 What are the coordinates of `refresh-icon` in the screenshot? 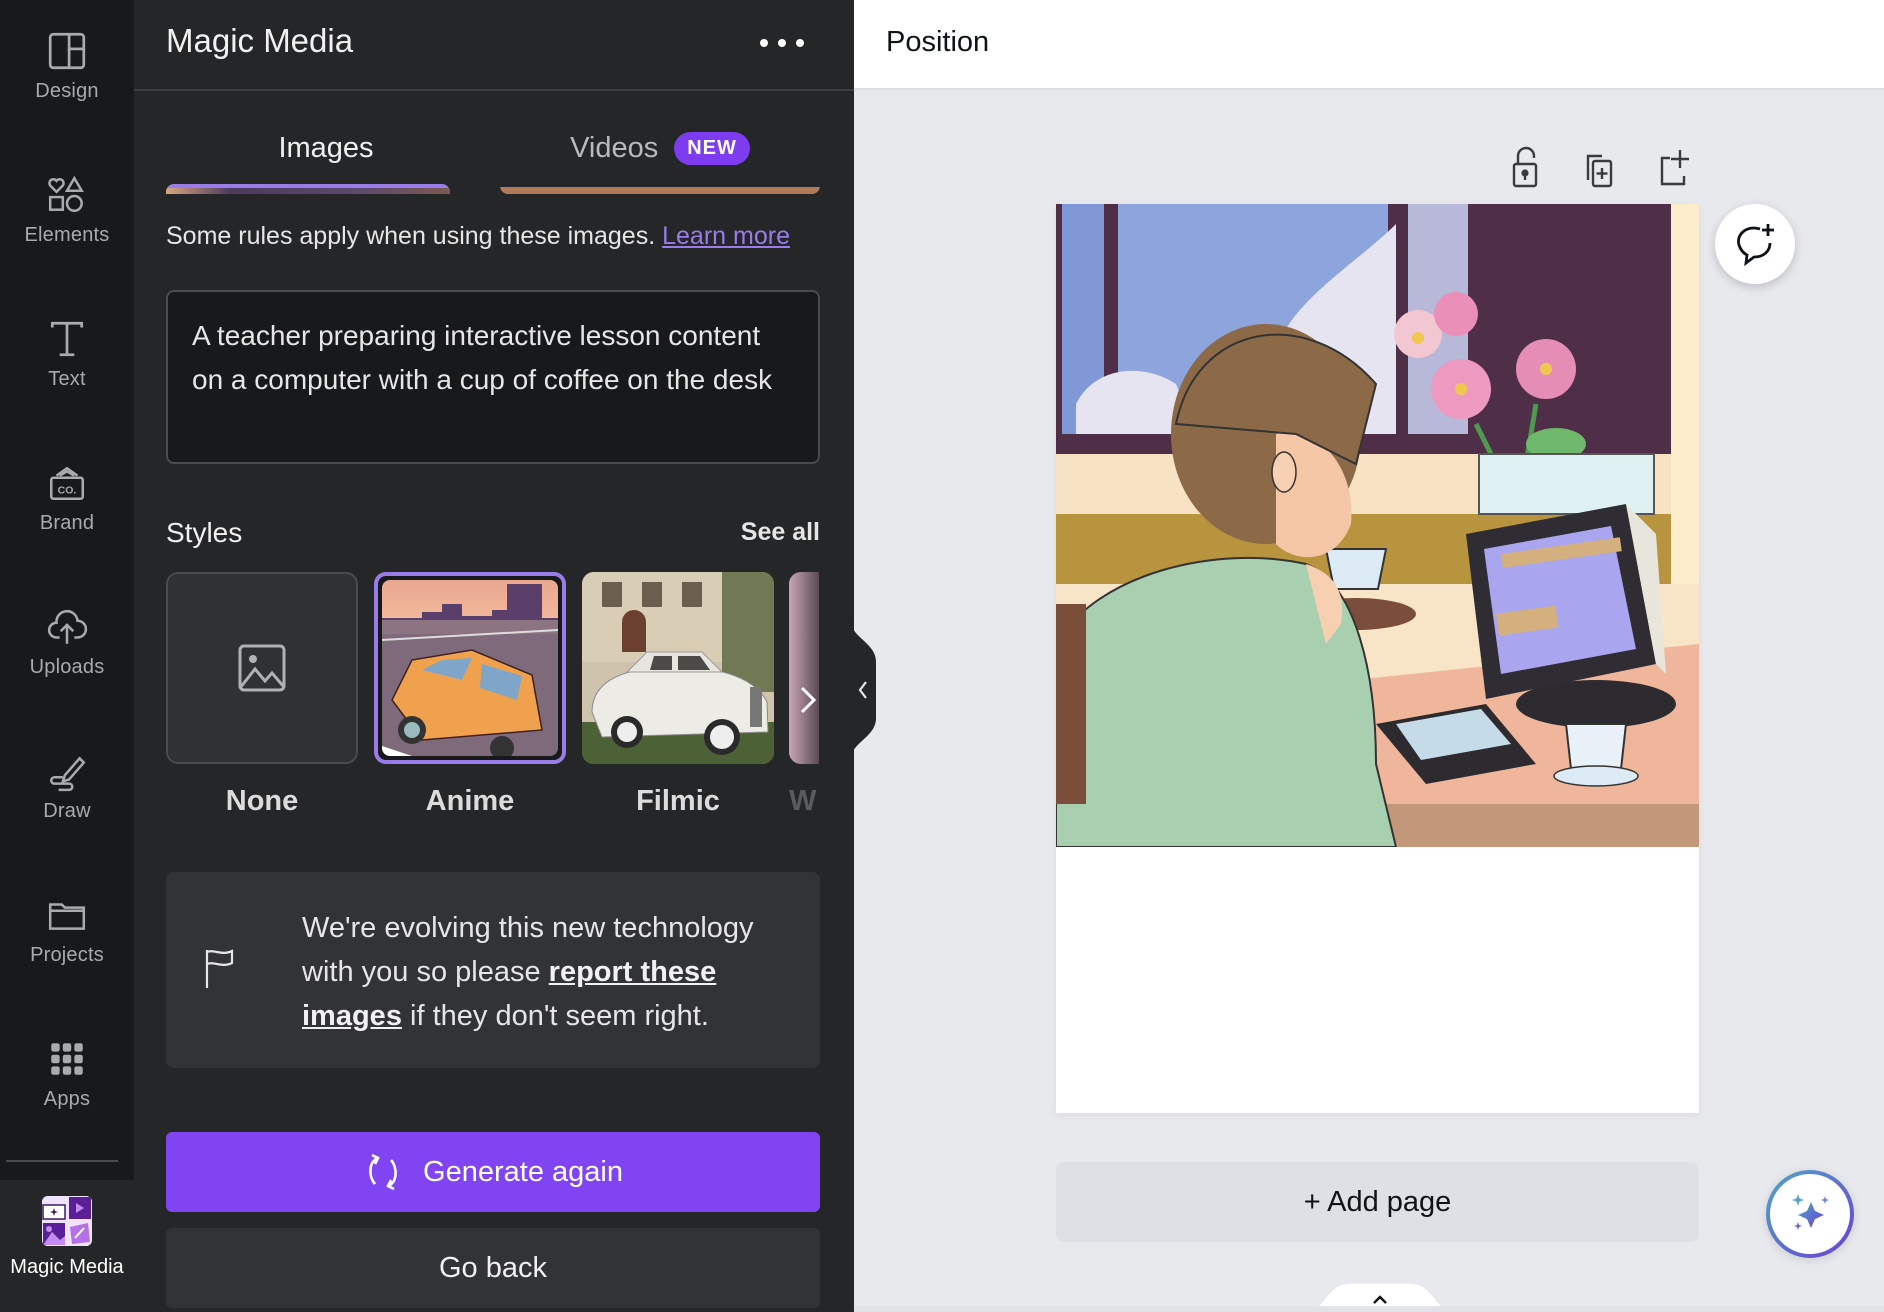 It's located at (383, 1172).